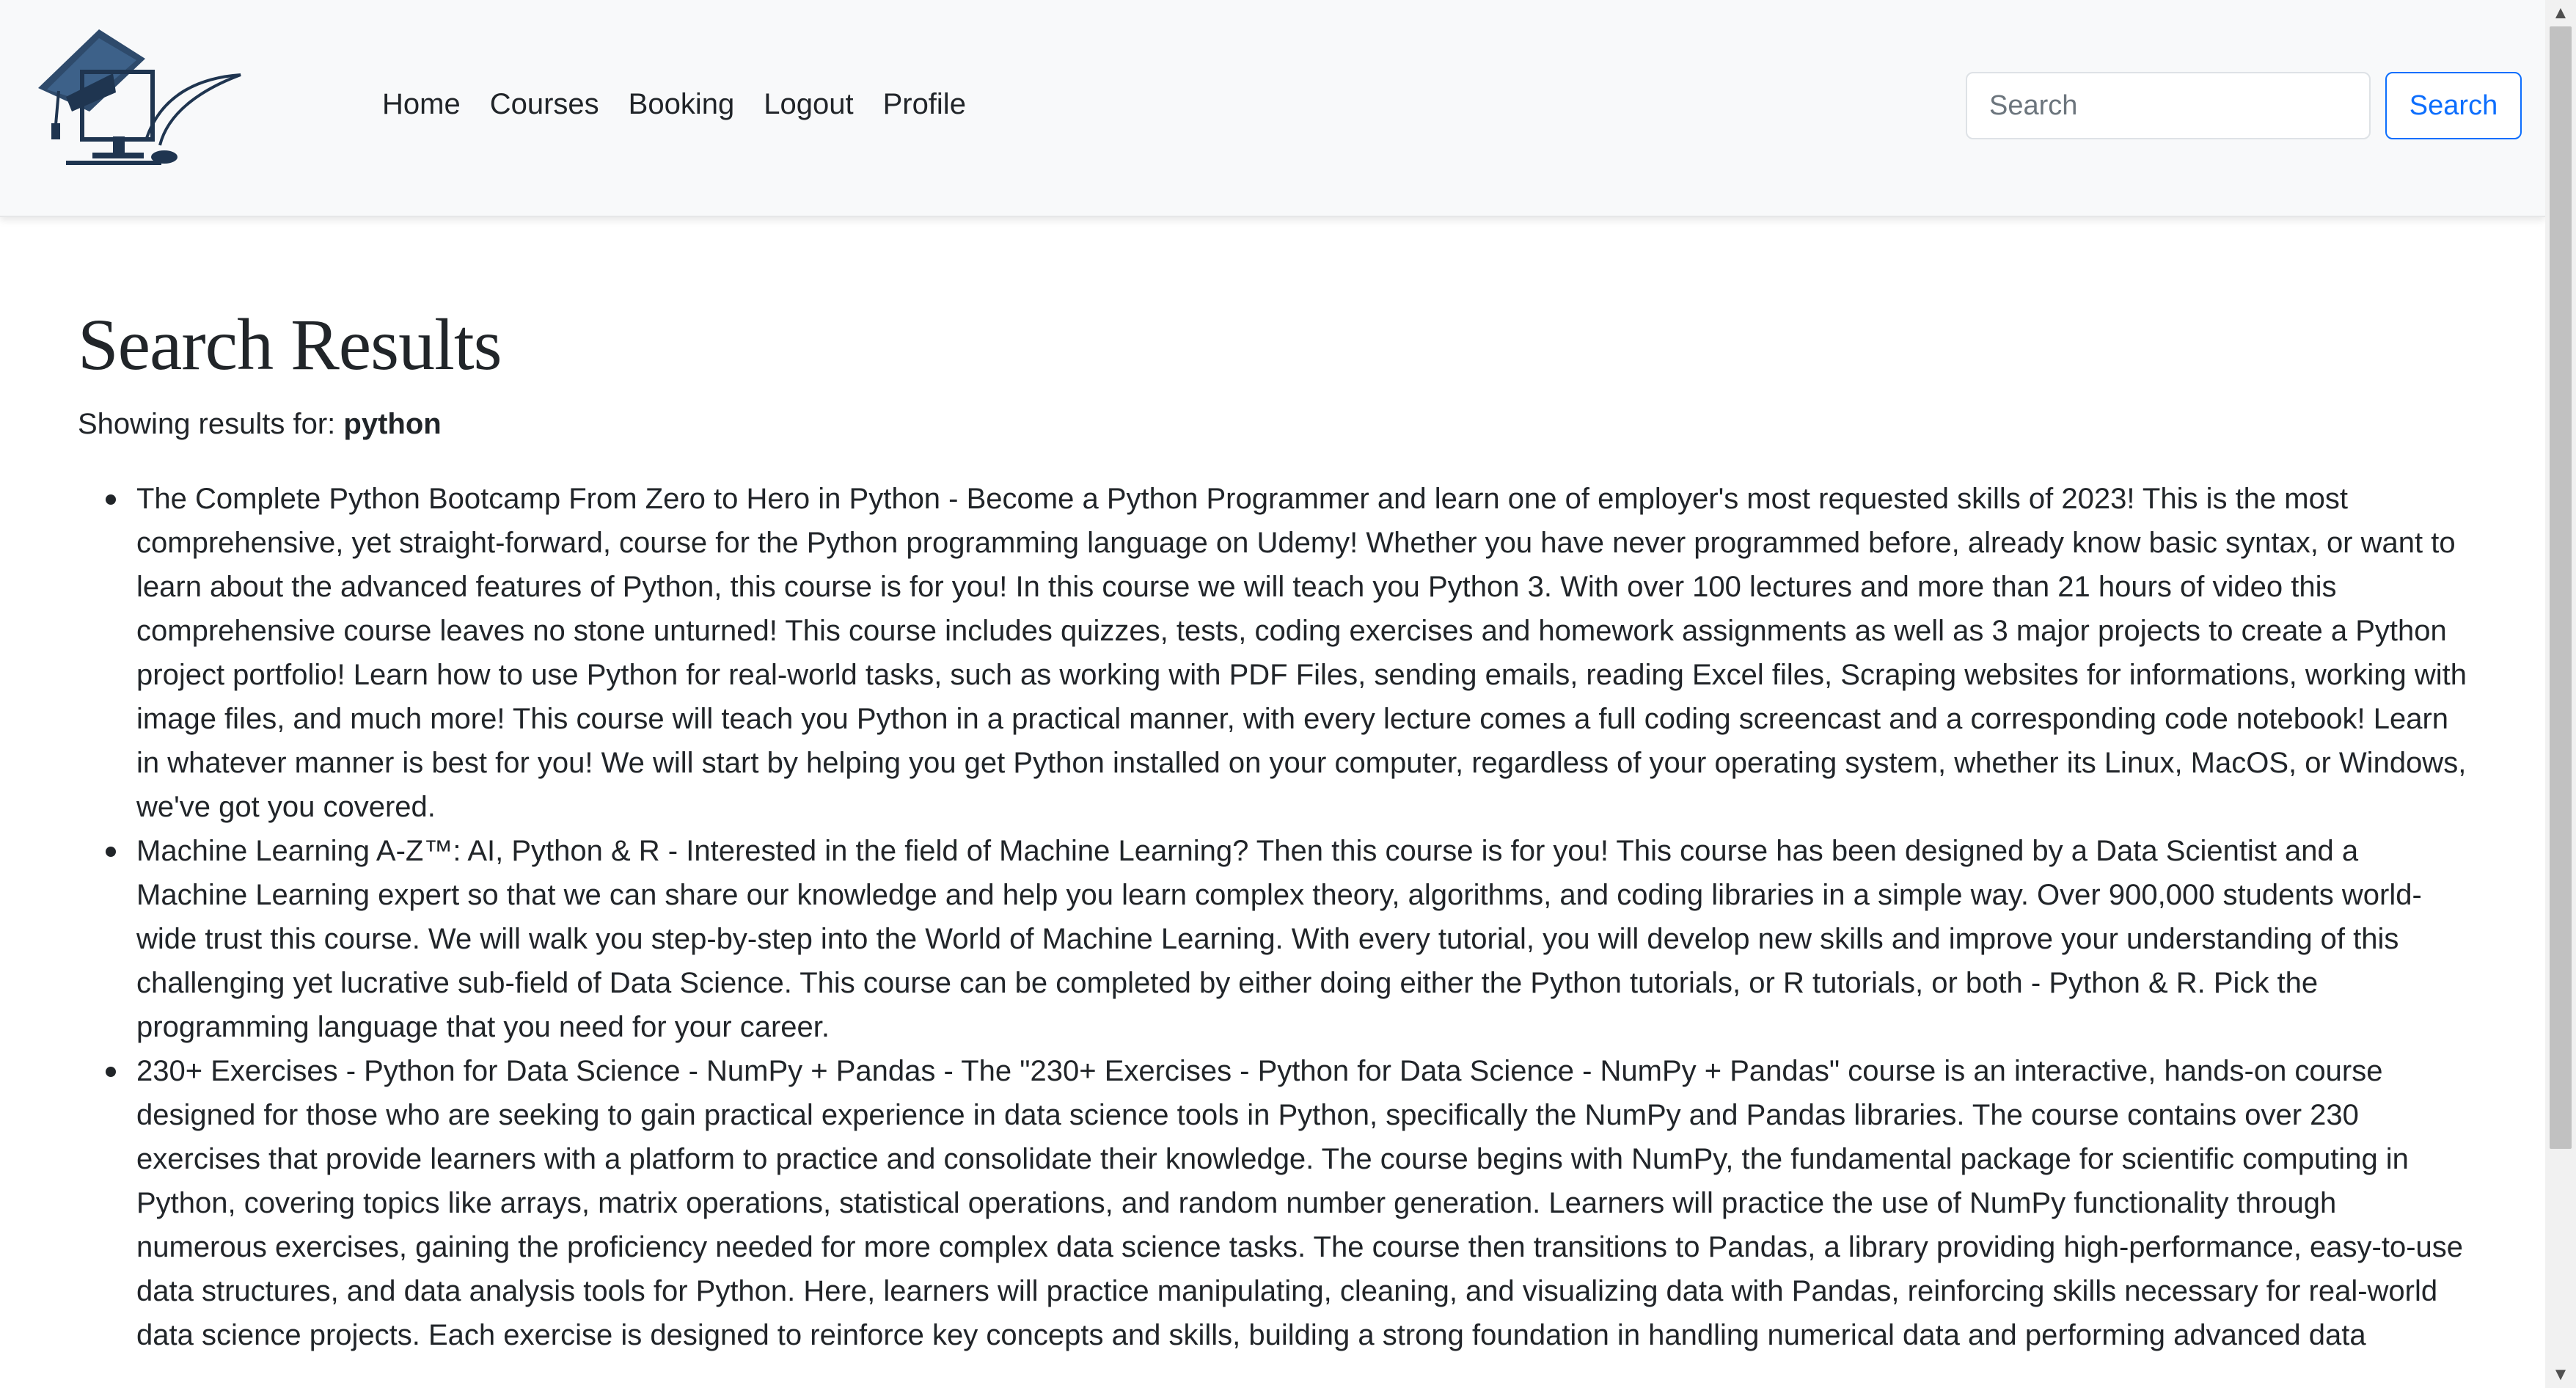 Image resolution: width=2576 pixels, height=1388 pixels. Describe the element at coordinates (2453, 105) in the screenshot. I see `search-button: Search` at that location.